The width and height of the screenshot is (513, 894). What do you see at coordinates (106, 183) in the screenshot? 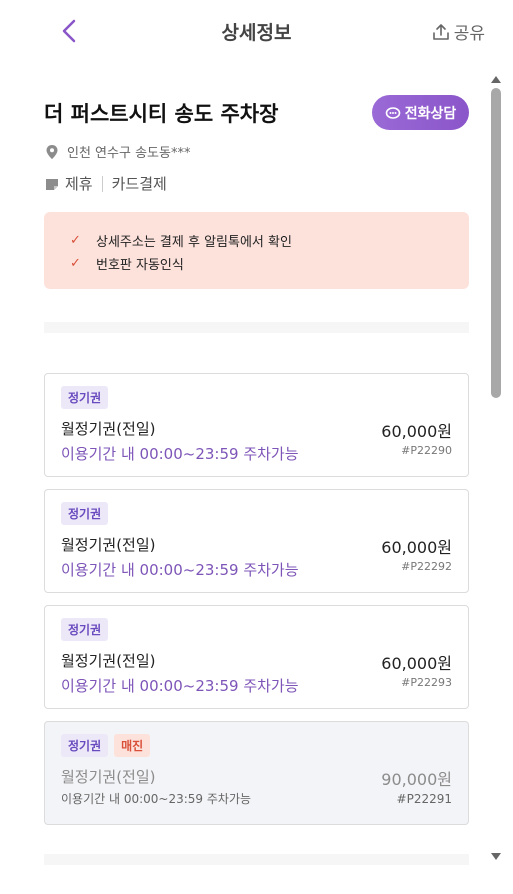
I see `feature-tags: 제휴 카드결제` at bounding box center [106, 183].